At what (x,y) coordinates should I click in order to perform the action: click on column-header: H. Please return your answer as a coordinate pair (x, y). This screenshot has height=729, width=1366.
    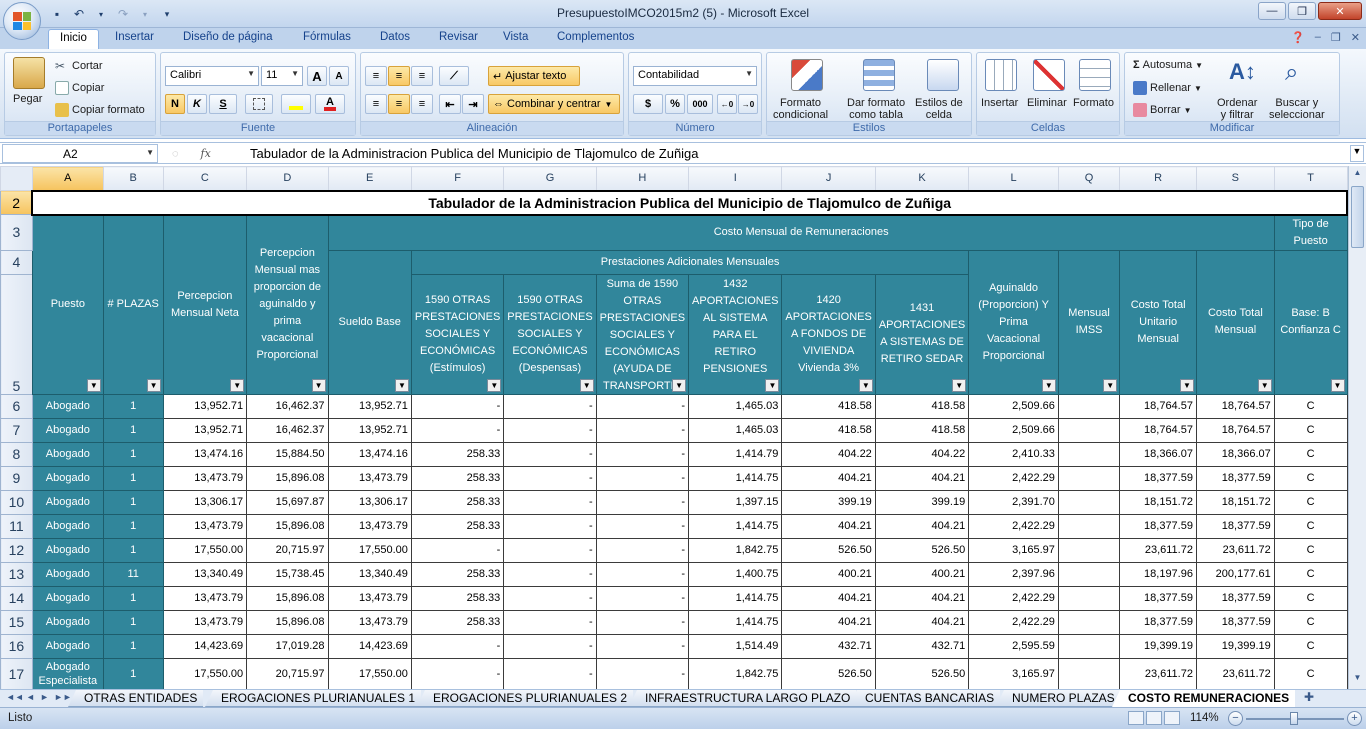
    Looking at the image, I should click on (642, 178).